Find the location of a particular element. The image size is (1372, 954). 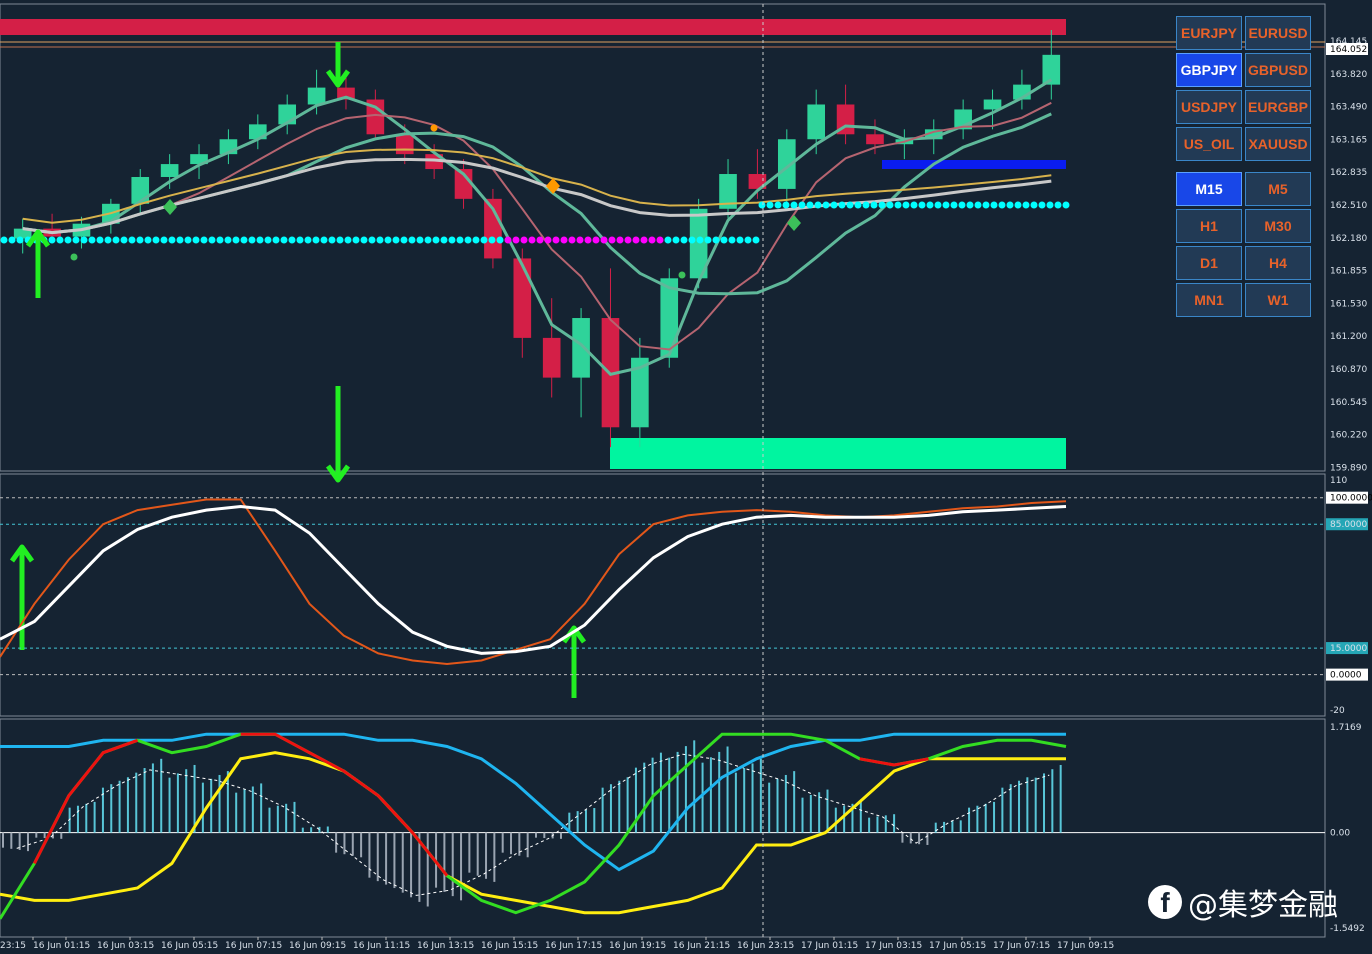

timeframe-button-m15: M15 is located at coordinates (1209, 189).